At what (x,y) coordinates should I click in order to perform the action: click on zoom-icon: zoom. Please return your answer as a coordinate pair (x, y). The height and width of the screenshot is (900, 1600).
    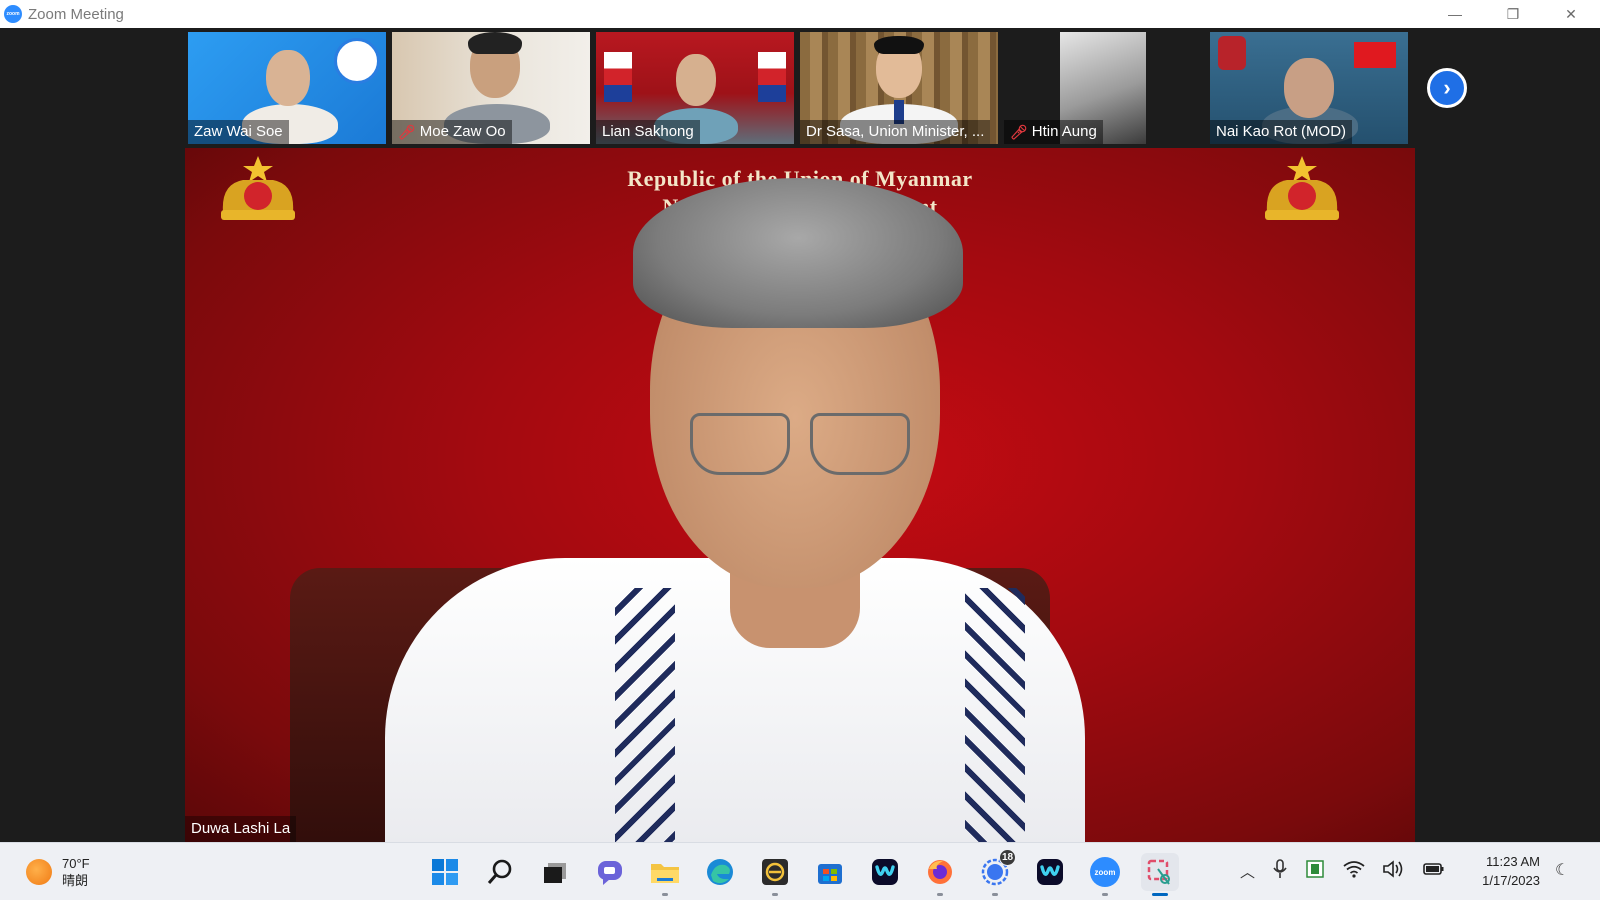
    Looking at the image, I should click on (1105, 874).